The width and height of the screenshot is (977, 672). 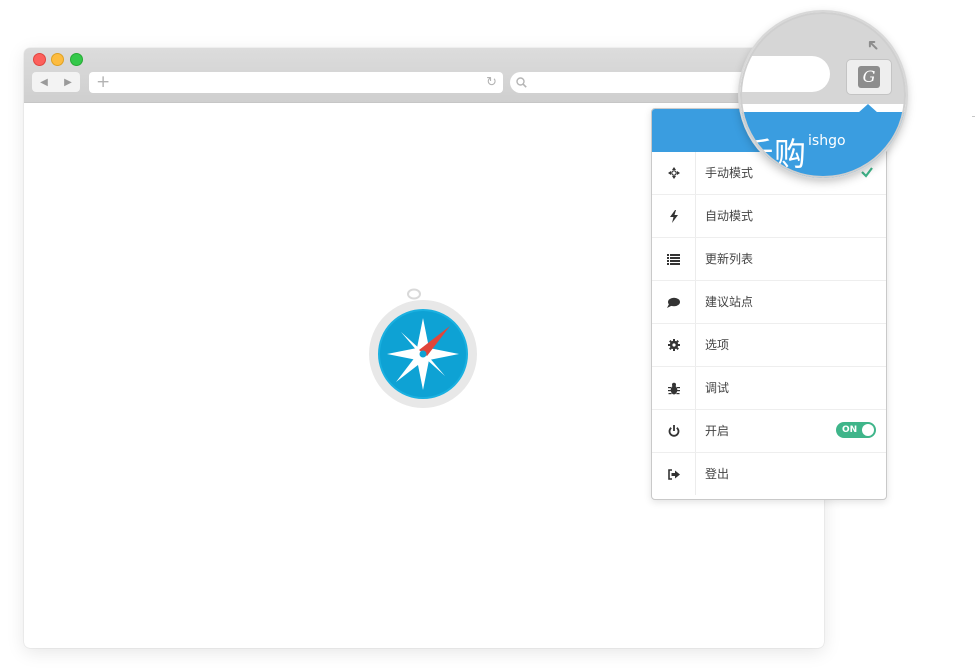 I want to click on menu-item-label: 自动模式, so click(x=729, y=216).